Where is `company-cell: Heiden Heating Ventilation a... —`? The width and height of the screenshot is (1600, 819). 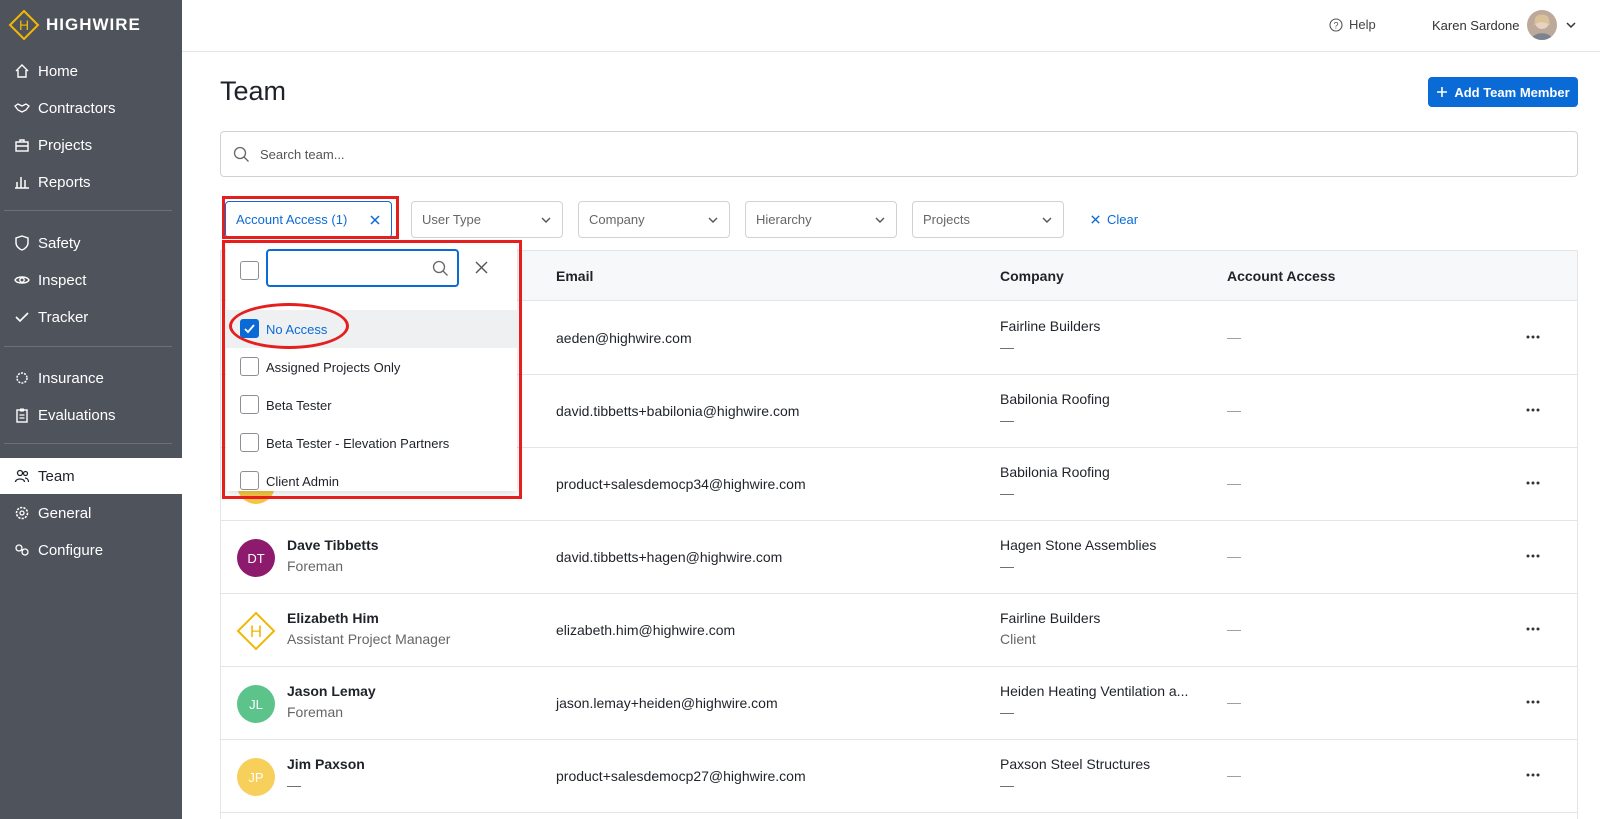 company-cell: Heiden Heating Ventilation a... — is located at coordinates (1105, 701).